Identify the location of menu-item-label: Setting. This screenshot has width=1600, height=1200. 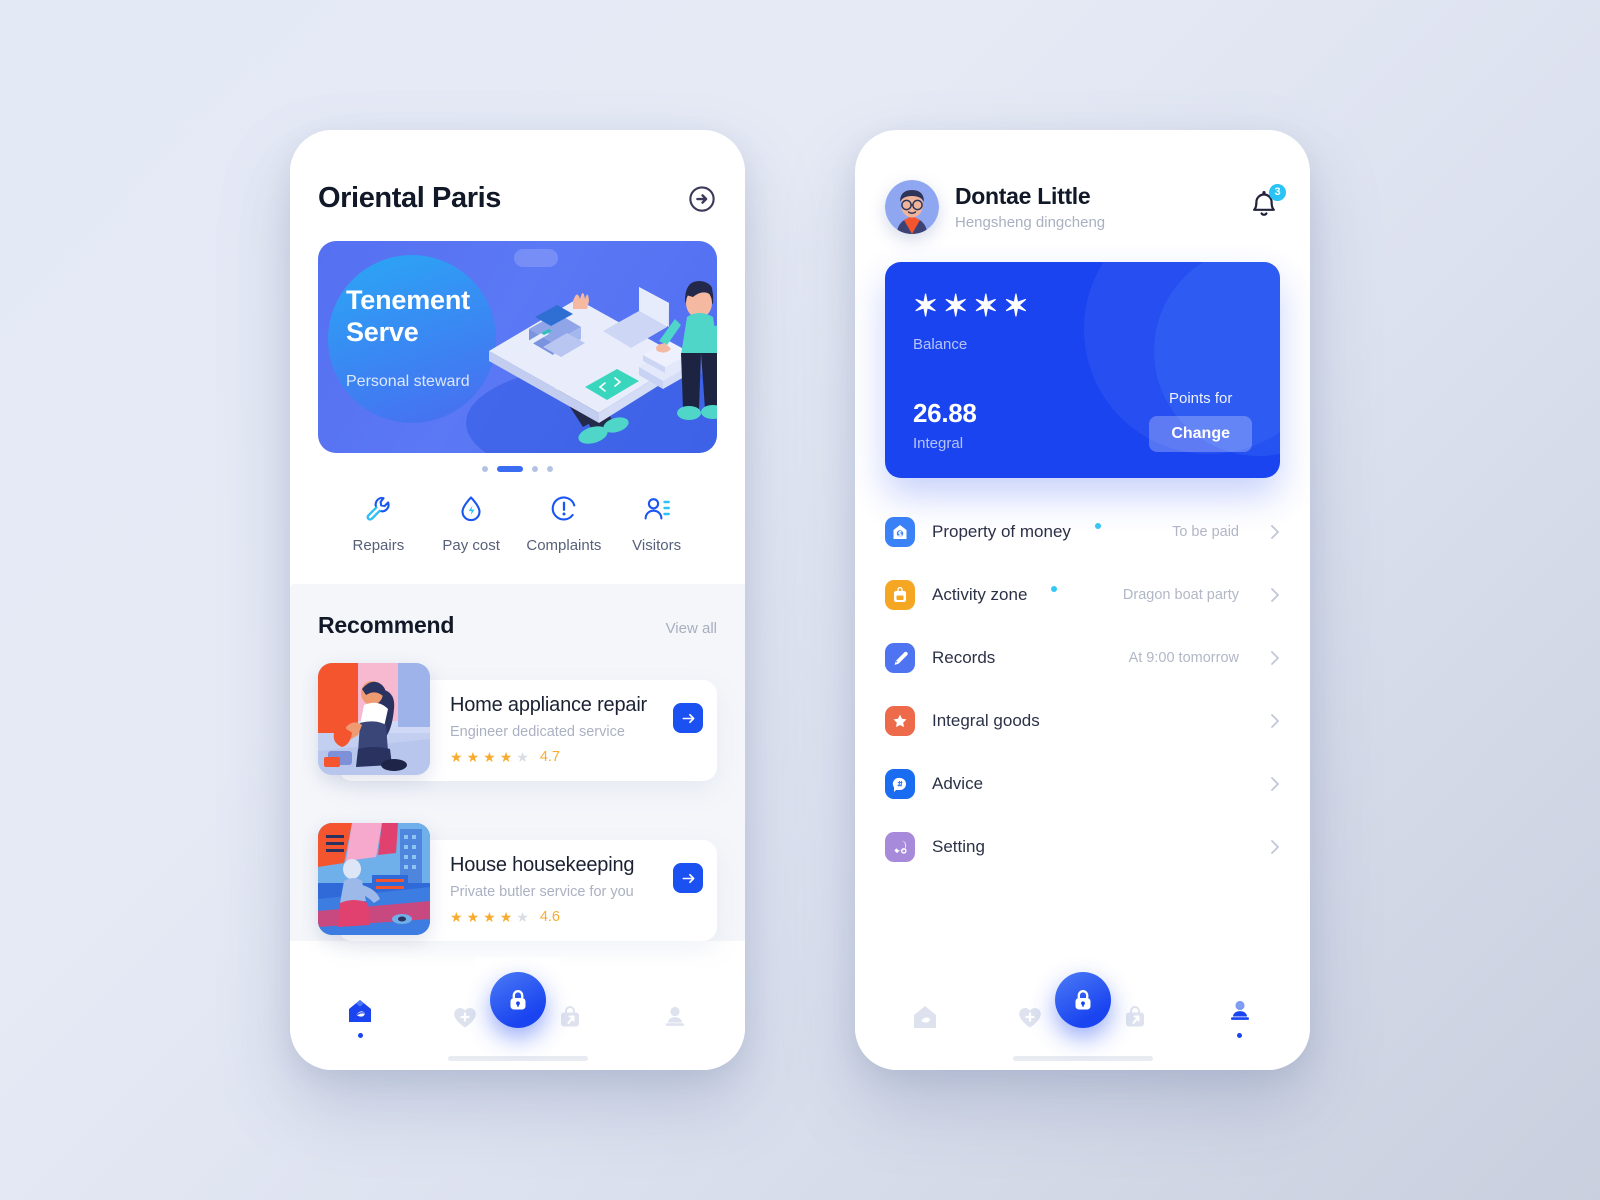
(958, 846).